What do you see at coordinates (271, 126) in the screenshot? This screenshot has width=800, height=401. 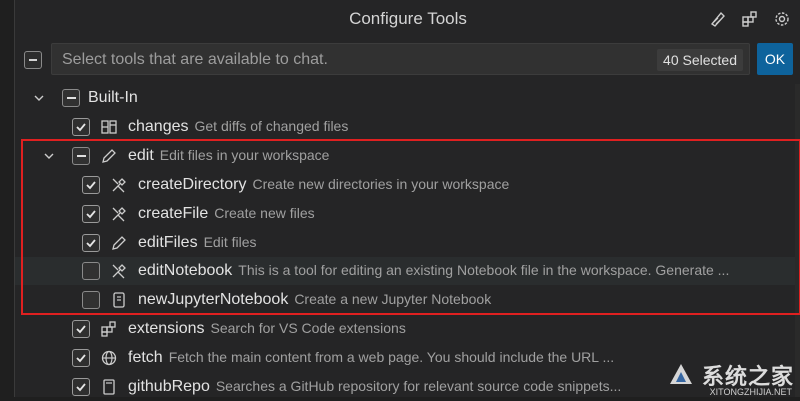 I see `tool-description: Get diffs of changed files` at bounding box center [271, 126].